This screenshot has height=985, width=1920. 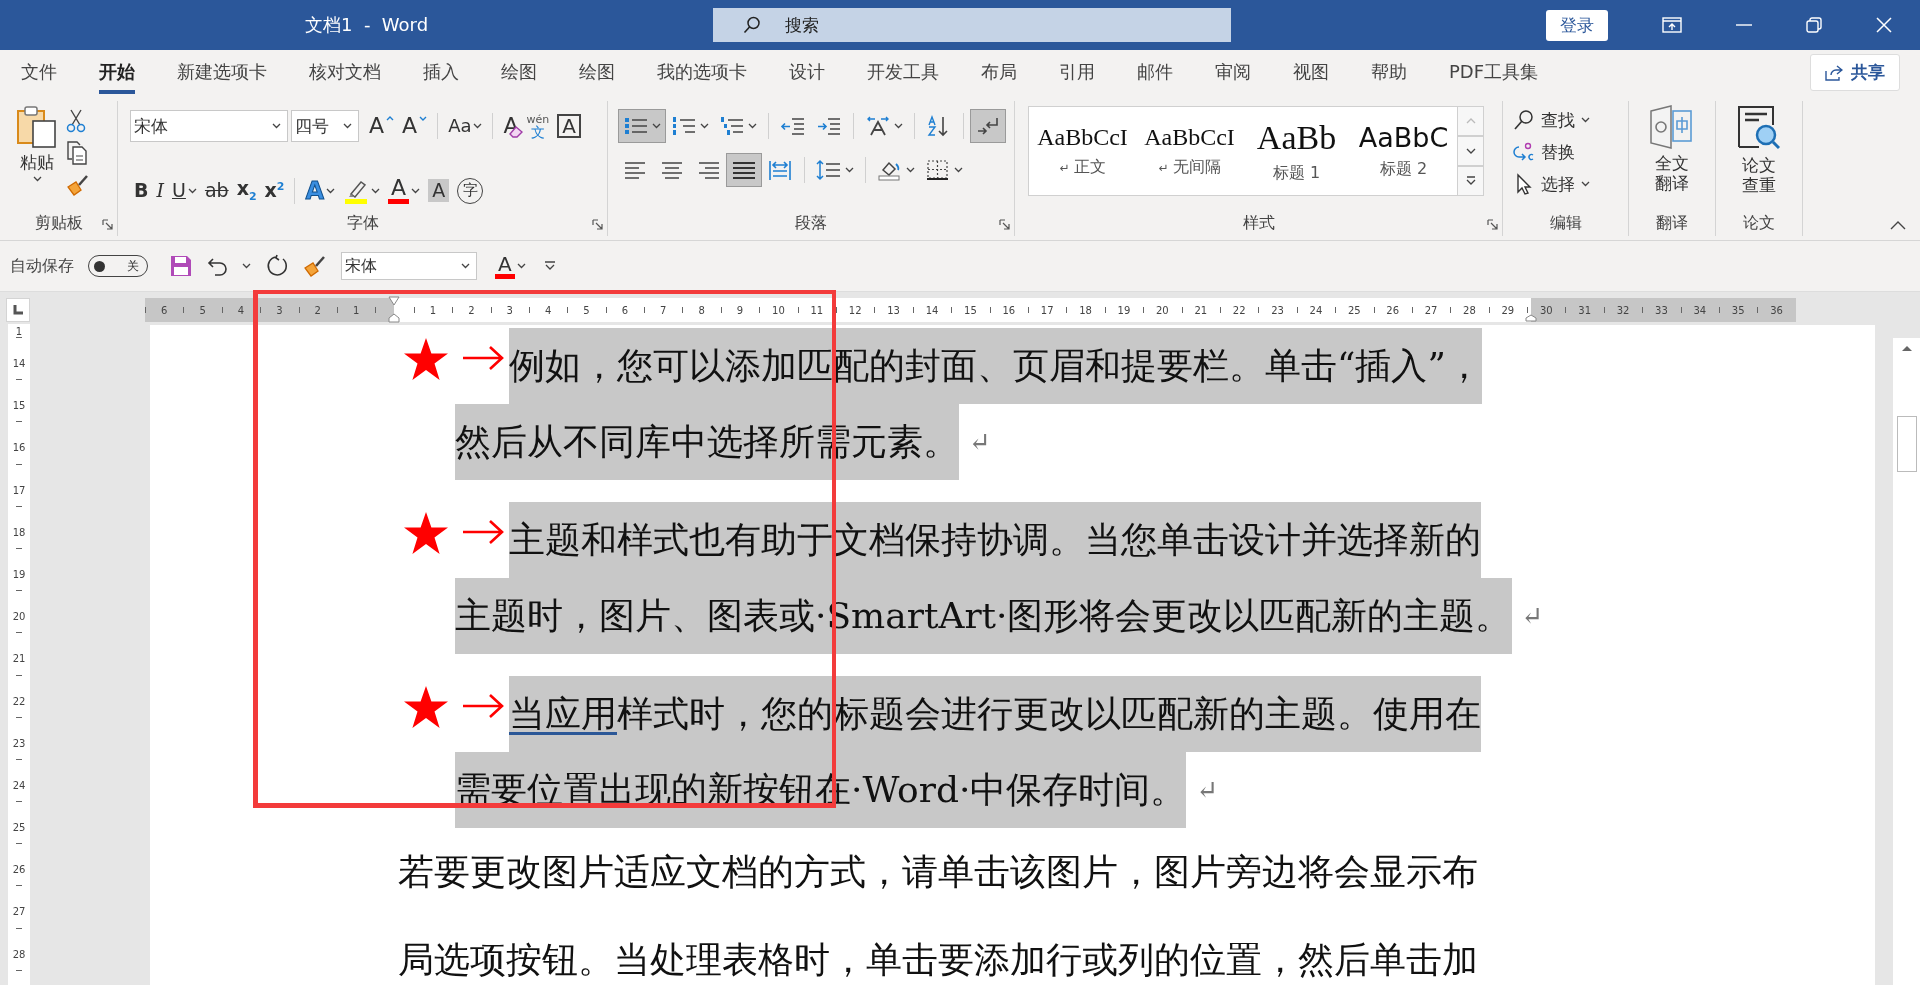 What do you see at coordinates (1124, 310) in the screenshot?
I see `ruler-number: 19` at bounding box center [1124, 310].